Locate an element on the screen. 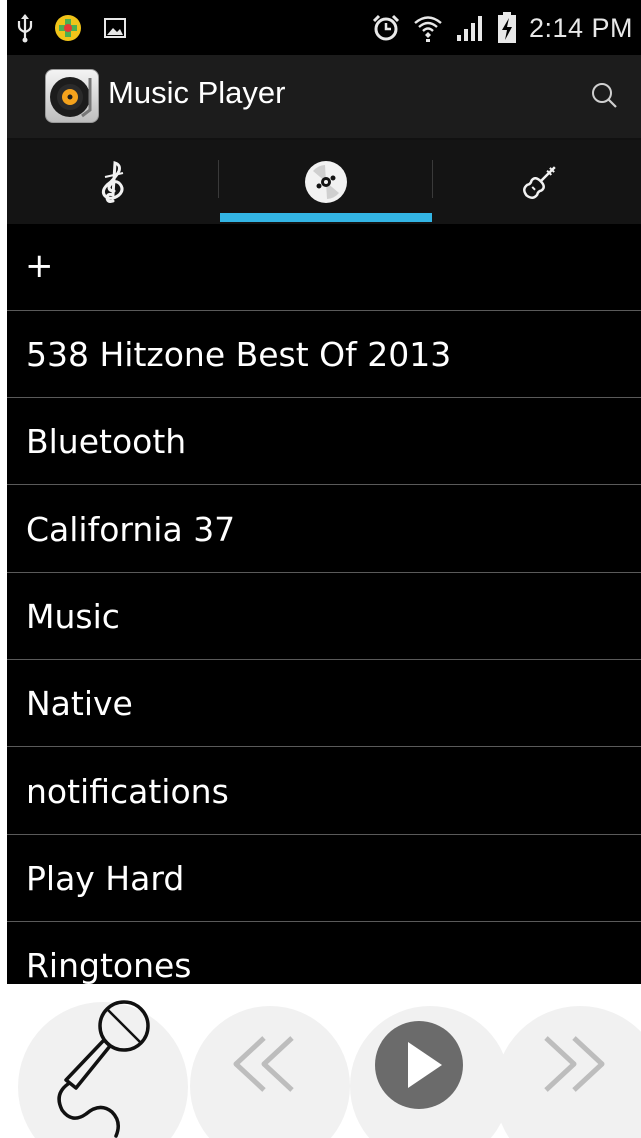  next-icon is located at coordinates (574, 1064).